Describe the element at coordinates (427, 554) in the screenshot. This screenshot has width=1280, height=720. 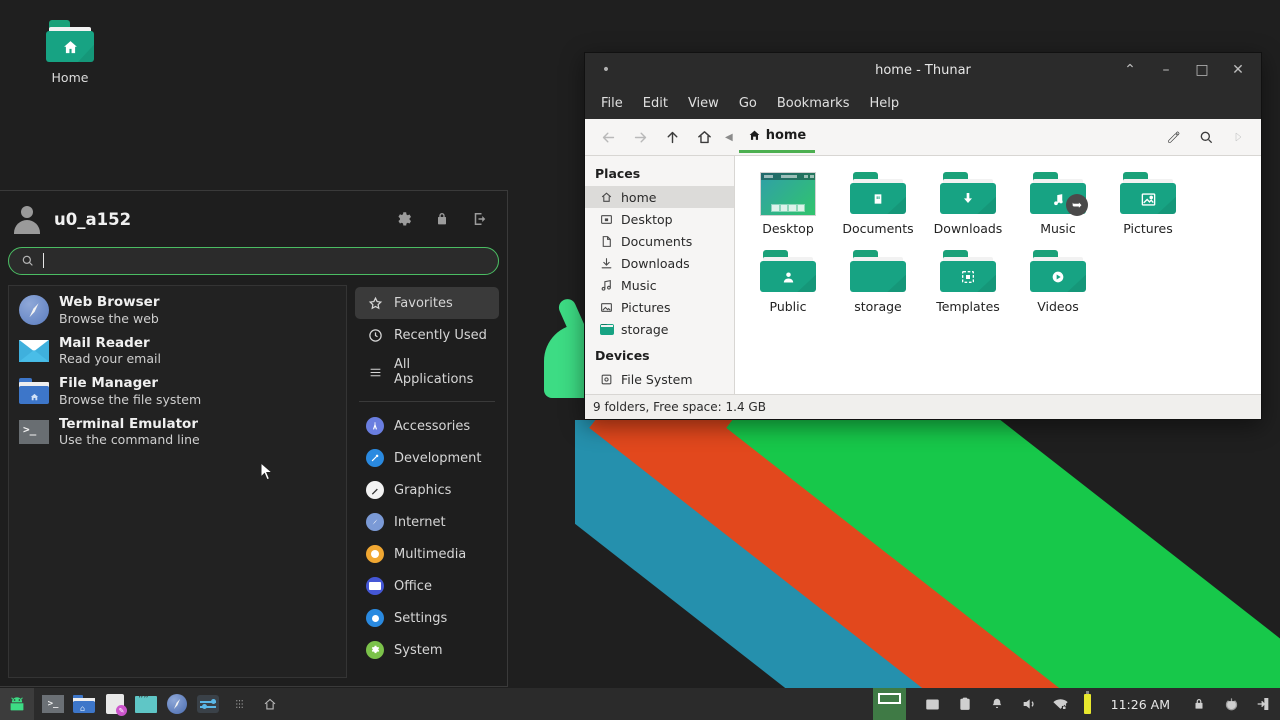
I see `category-item-multimedia: Multimedia` at that location.